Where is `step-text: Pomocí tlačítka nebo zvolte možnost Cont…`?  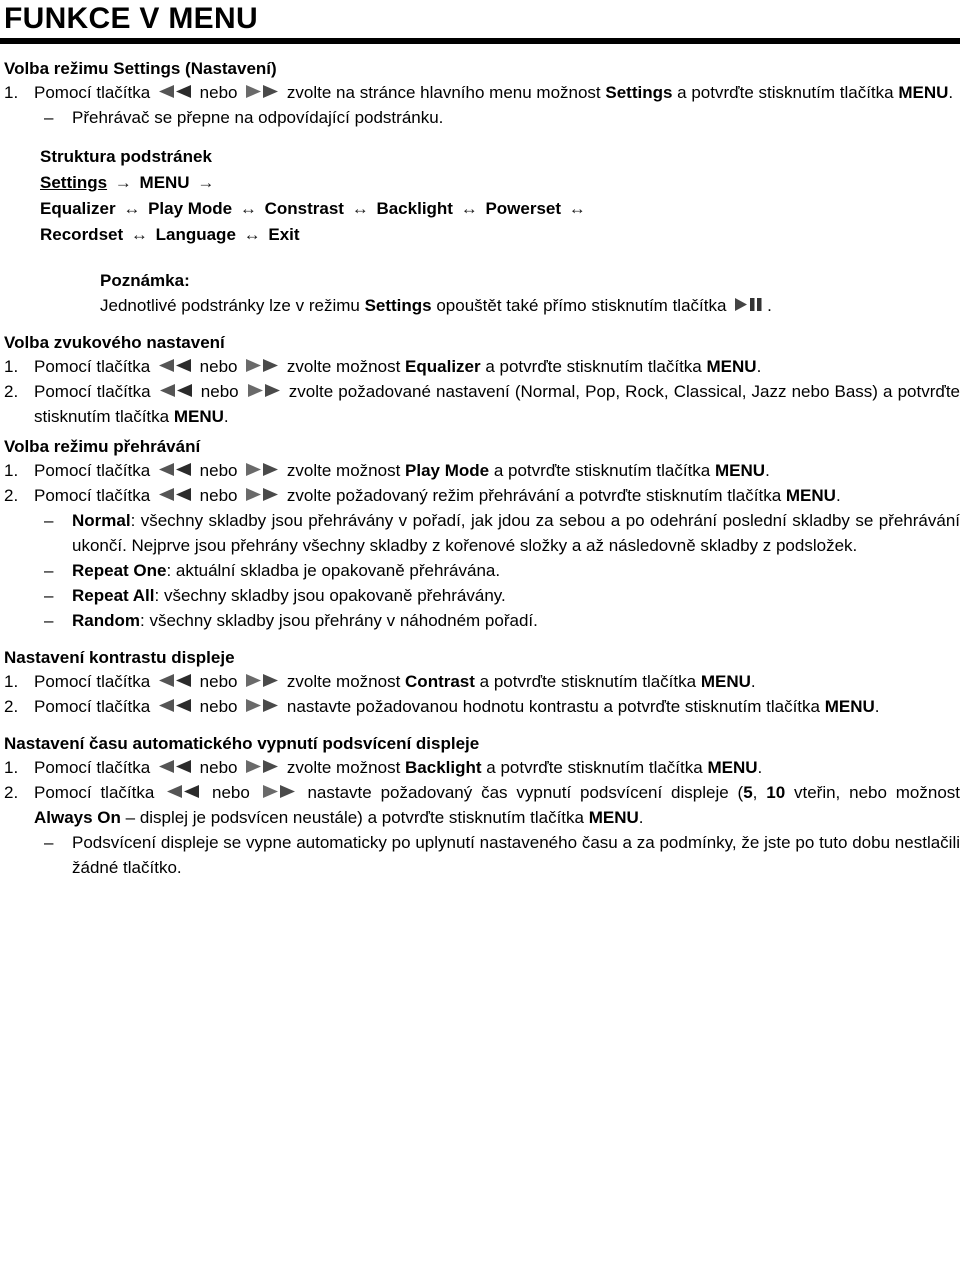 step-text: Pomocí tlačítka nebo zvolte možnost Cont… is located at coordinates (395, 681).